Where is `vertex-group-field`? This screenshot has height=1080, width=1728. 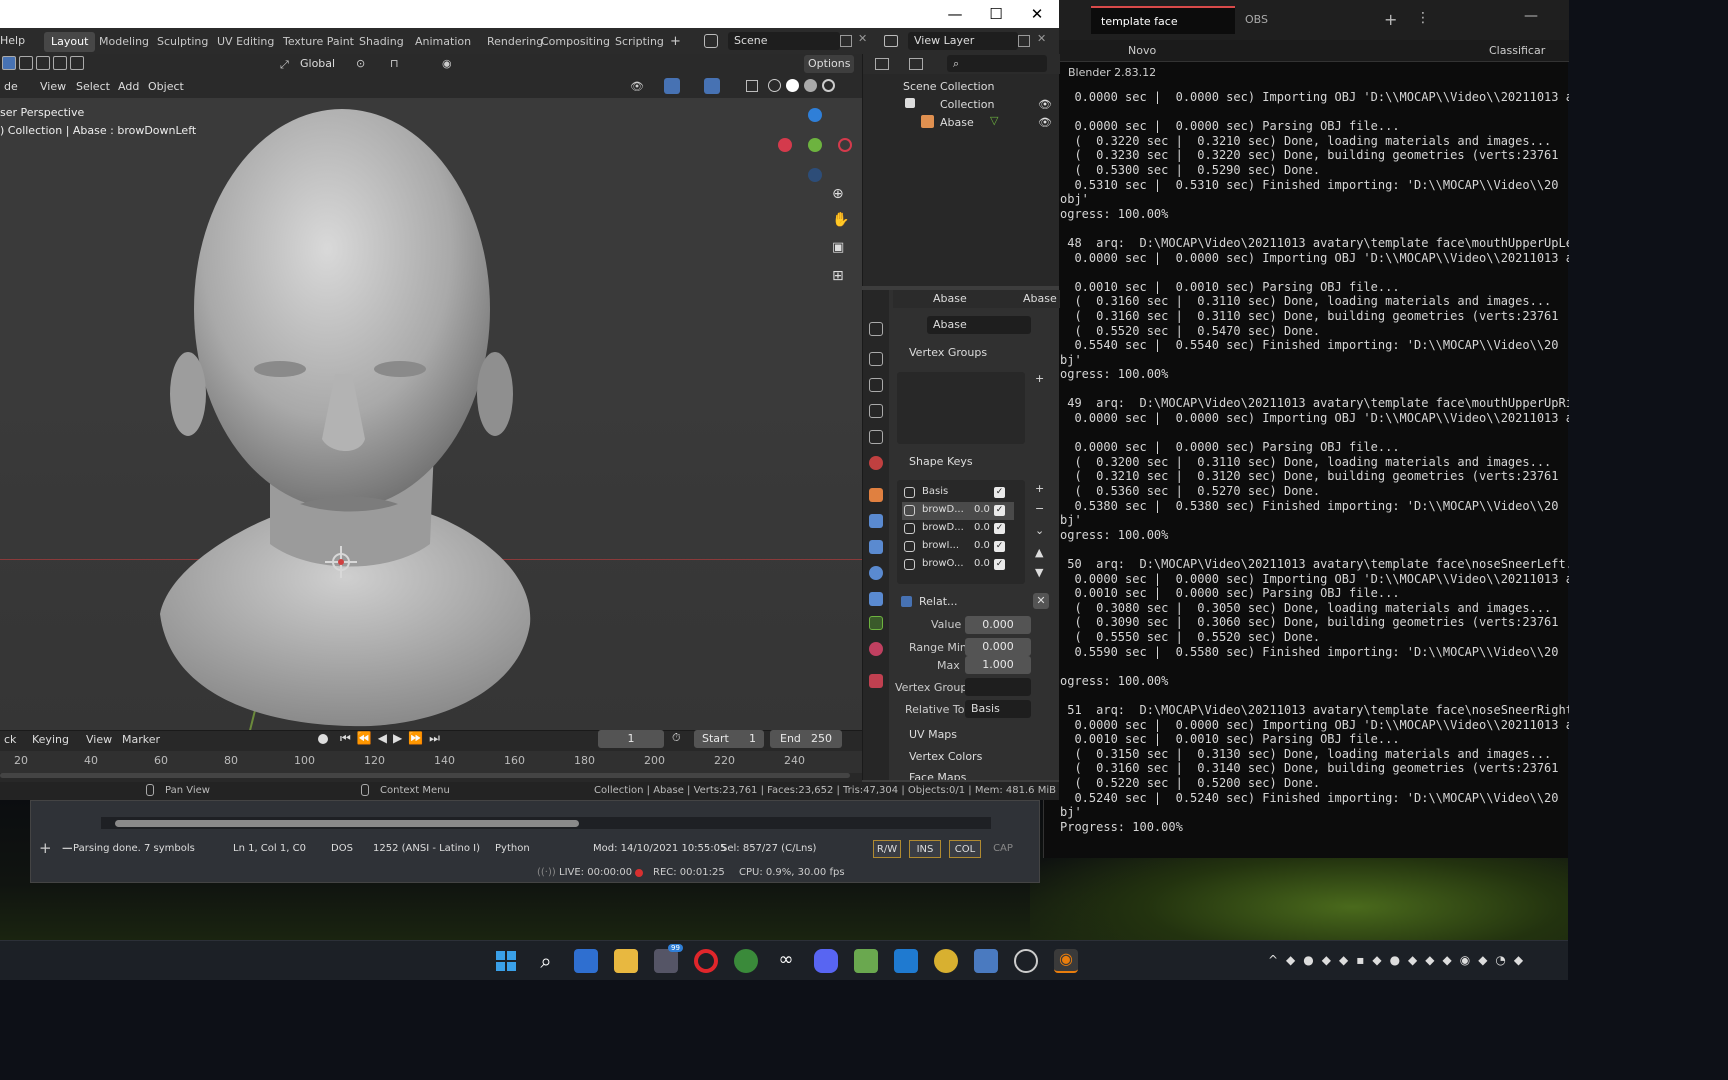 vertex-group-field is located at coordinates (998, 687).